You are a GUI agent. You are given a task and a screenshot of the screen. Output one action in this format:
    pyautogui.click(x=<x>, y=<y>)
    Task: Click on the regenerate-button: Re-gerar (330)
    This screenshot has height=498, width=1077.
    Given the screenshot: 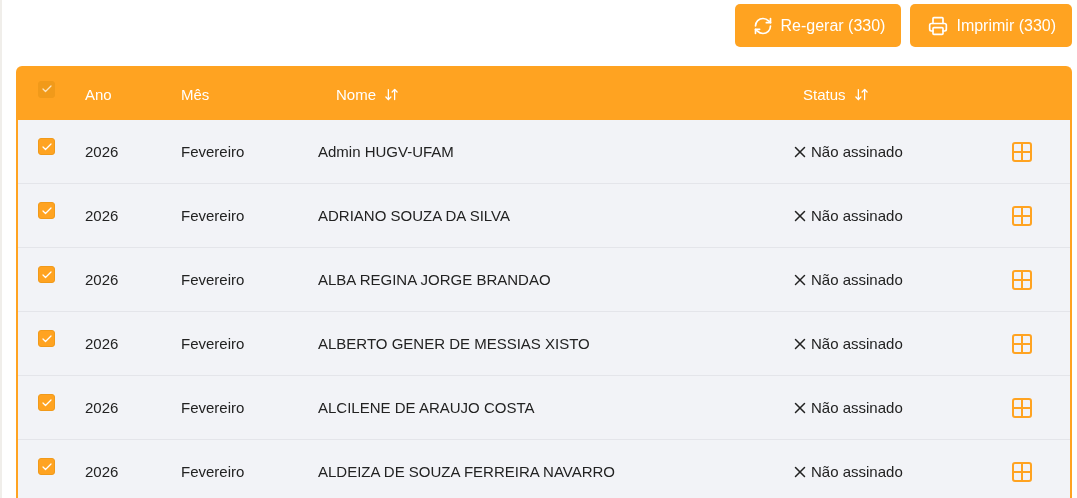 What is the action you would take?
    pyautogui.click(x=818, y=25)
    